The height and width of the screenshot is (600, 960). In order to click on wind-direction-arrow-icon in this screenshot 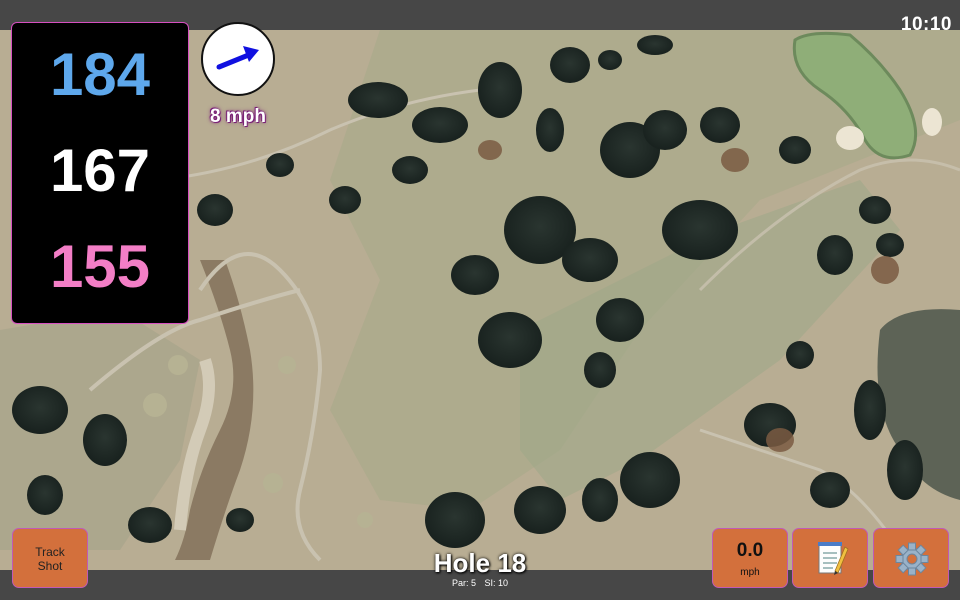, I will do `click(237, 58)`.